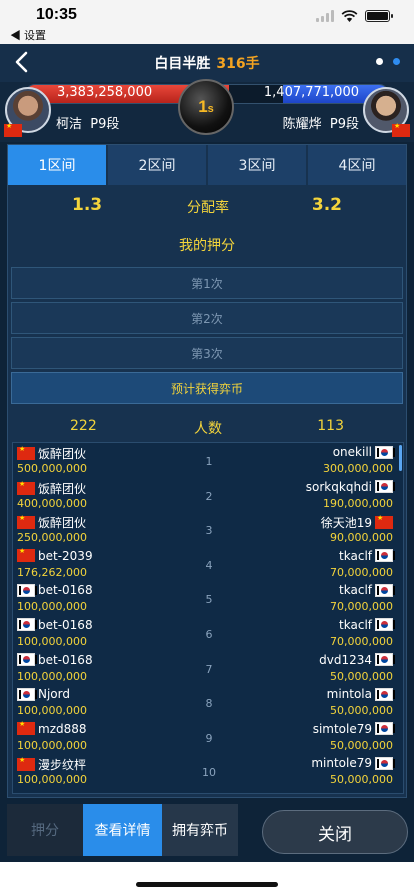  What do you see at coordinates (357, 165) in the screenshot?
I see `tab-range-4: 4区间` at bounding box center [357, 165].